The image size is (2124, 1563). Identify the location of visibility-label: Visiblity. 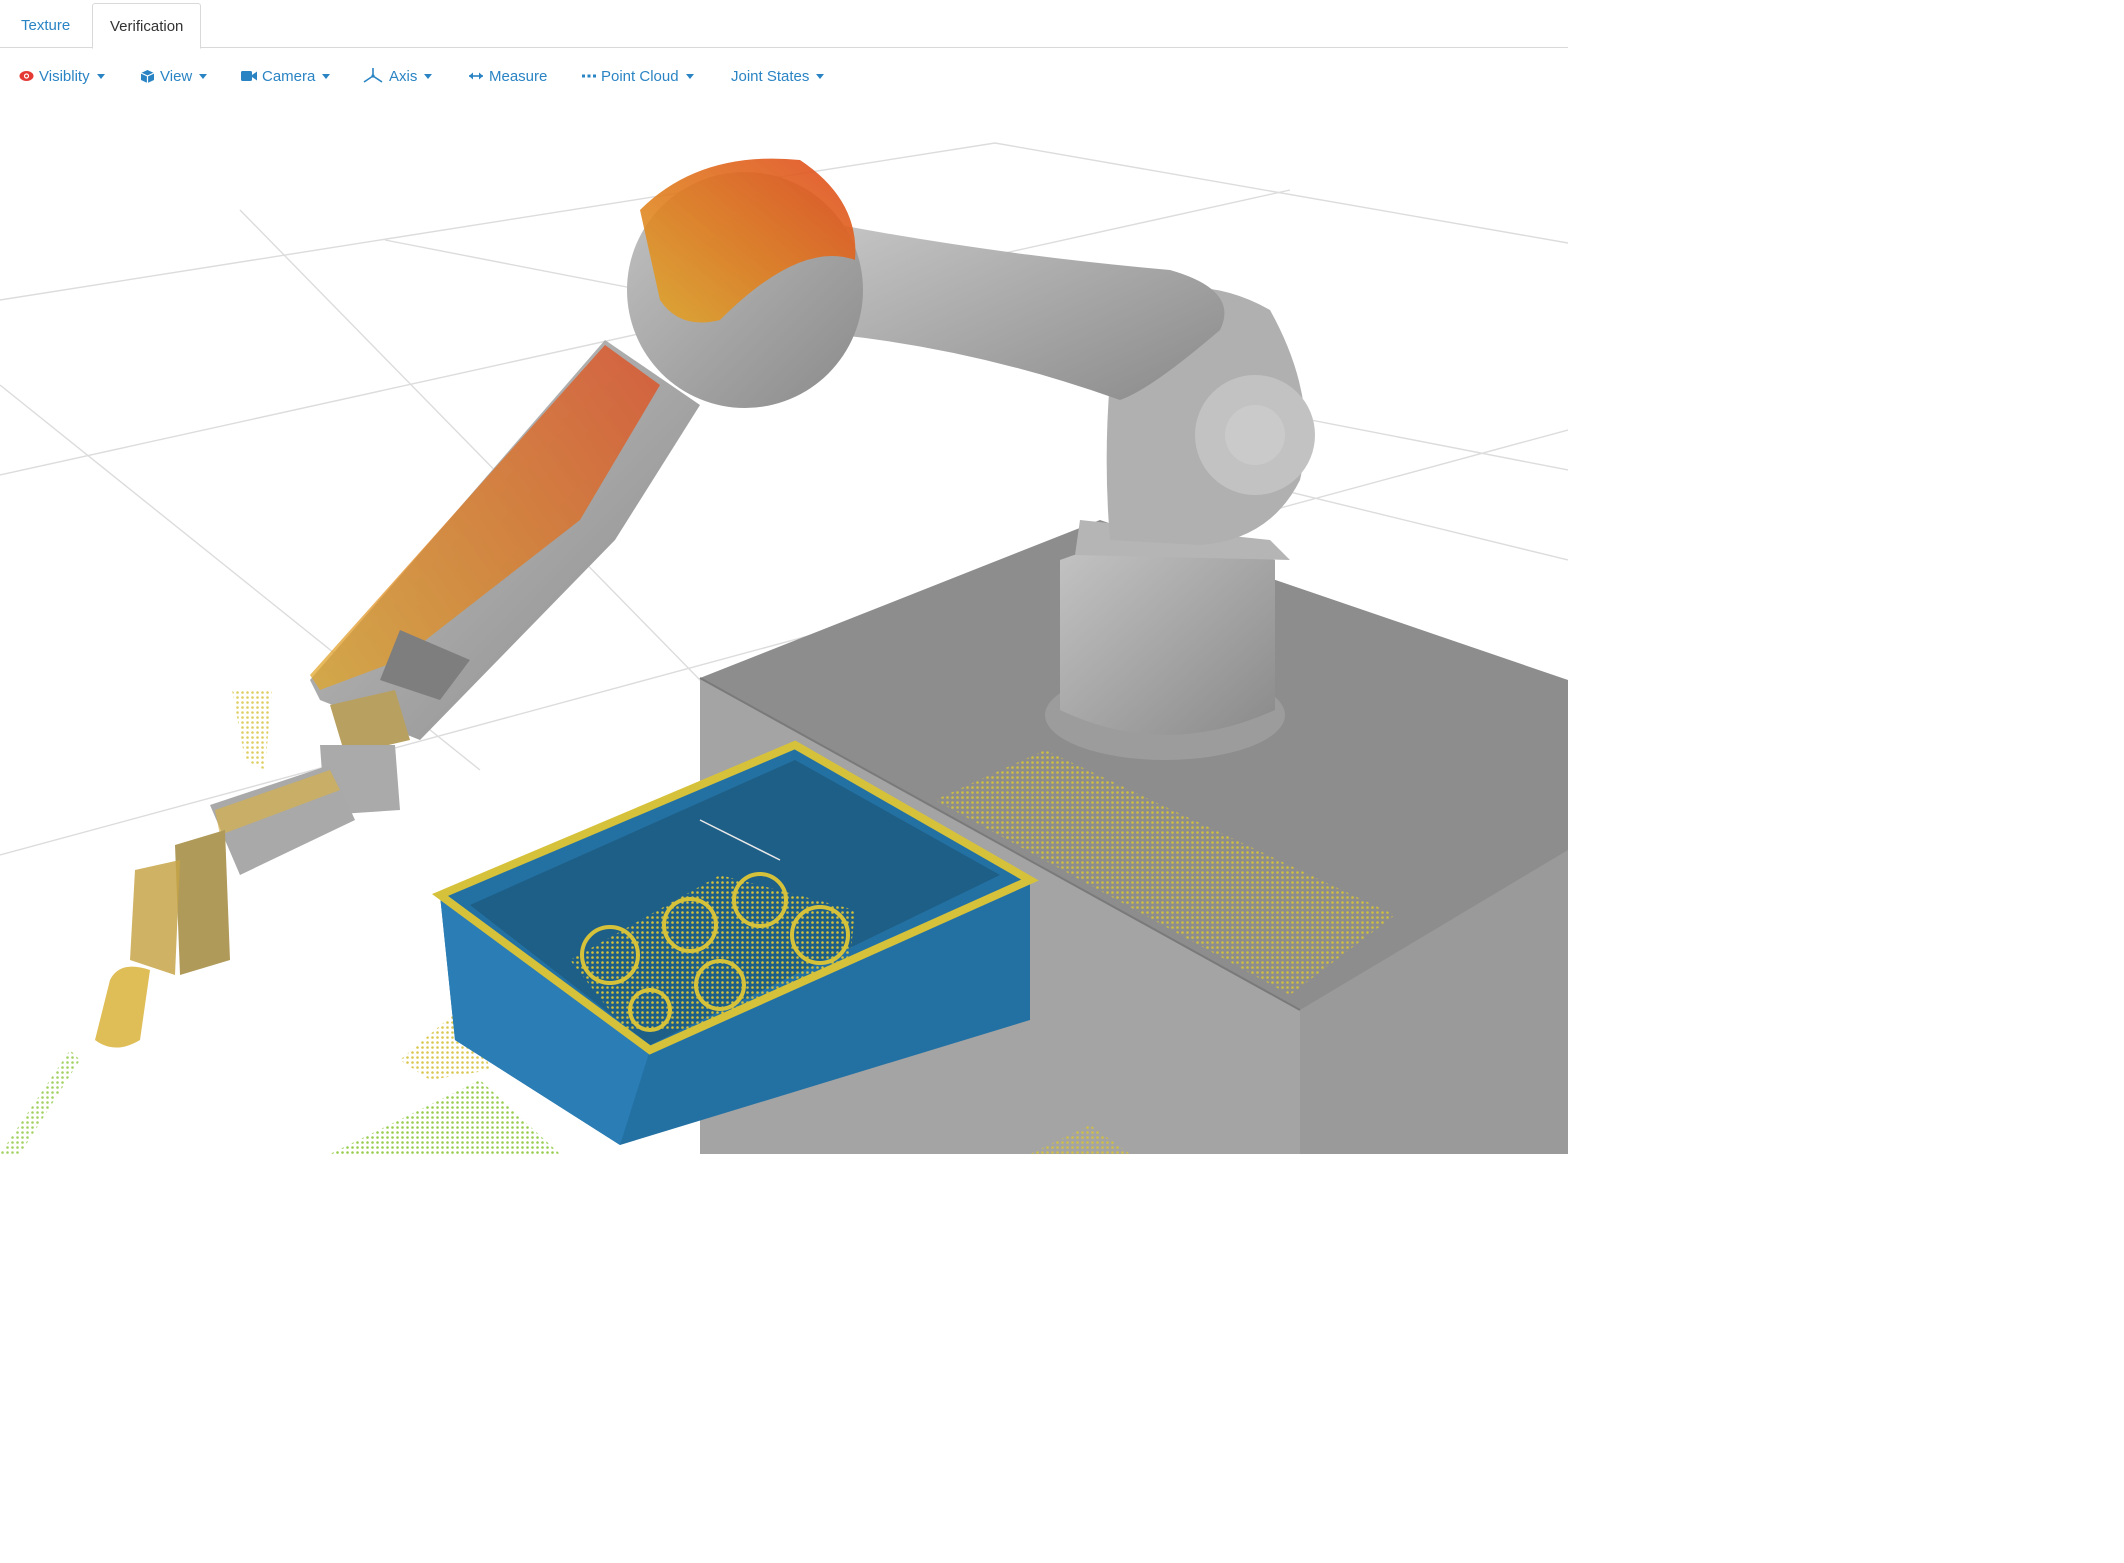
(64, 76).